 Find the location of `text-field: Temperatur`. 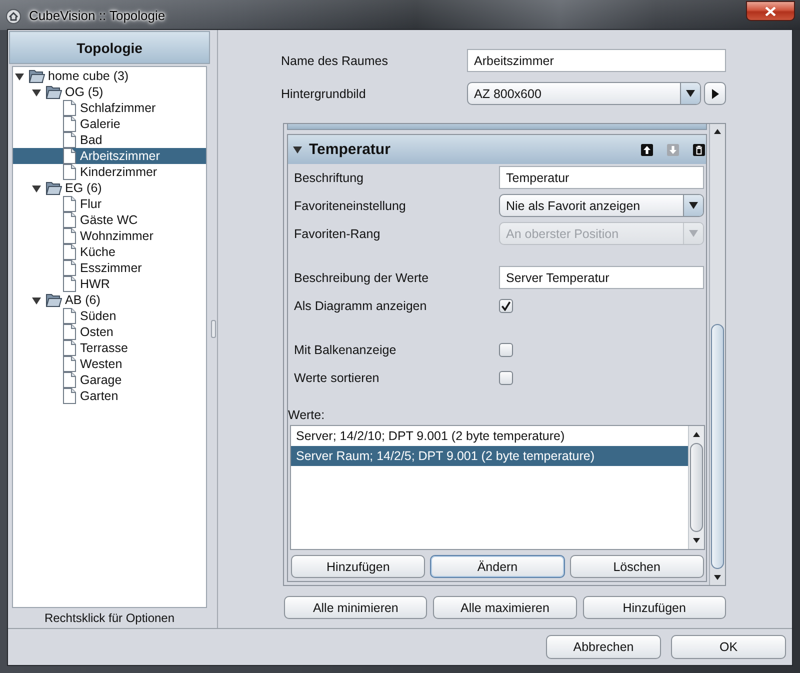

text-field: Temperatur is located at coordinates (601, 177).